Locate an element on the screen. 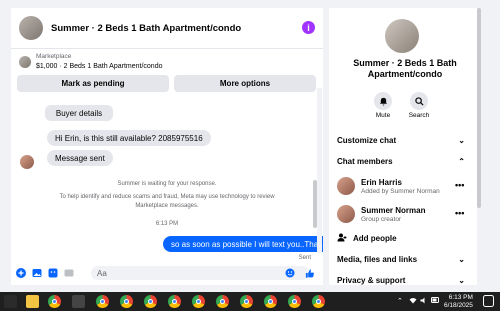 The width and height of the screenshot is (500, 311). emoji-icon is located at coordinates (290, 273).